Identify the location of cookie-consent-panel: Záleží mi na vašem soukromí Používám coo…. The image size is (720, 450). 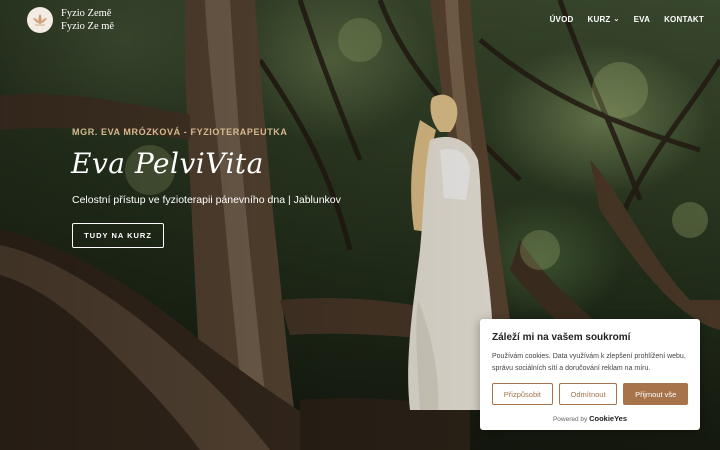
(590, 374).